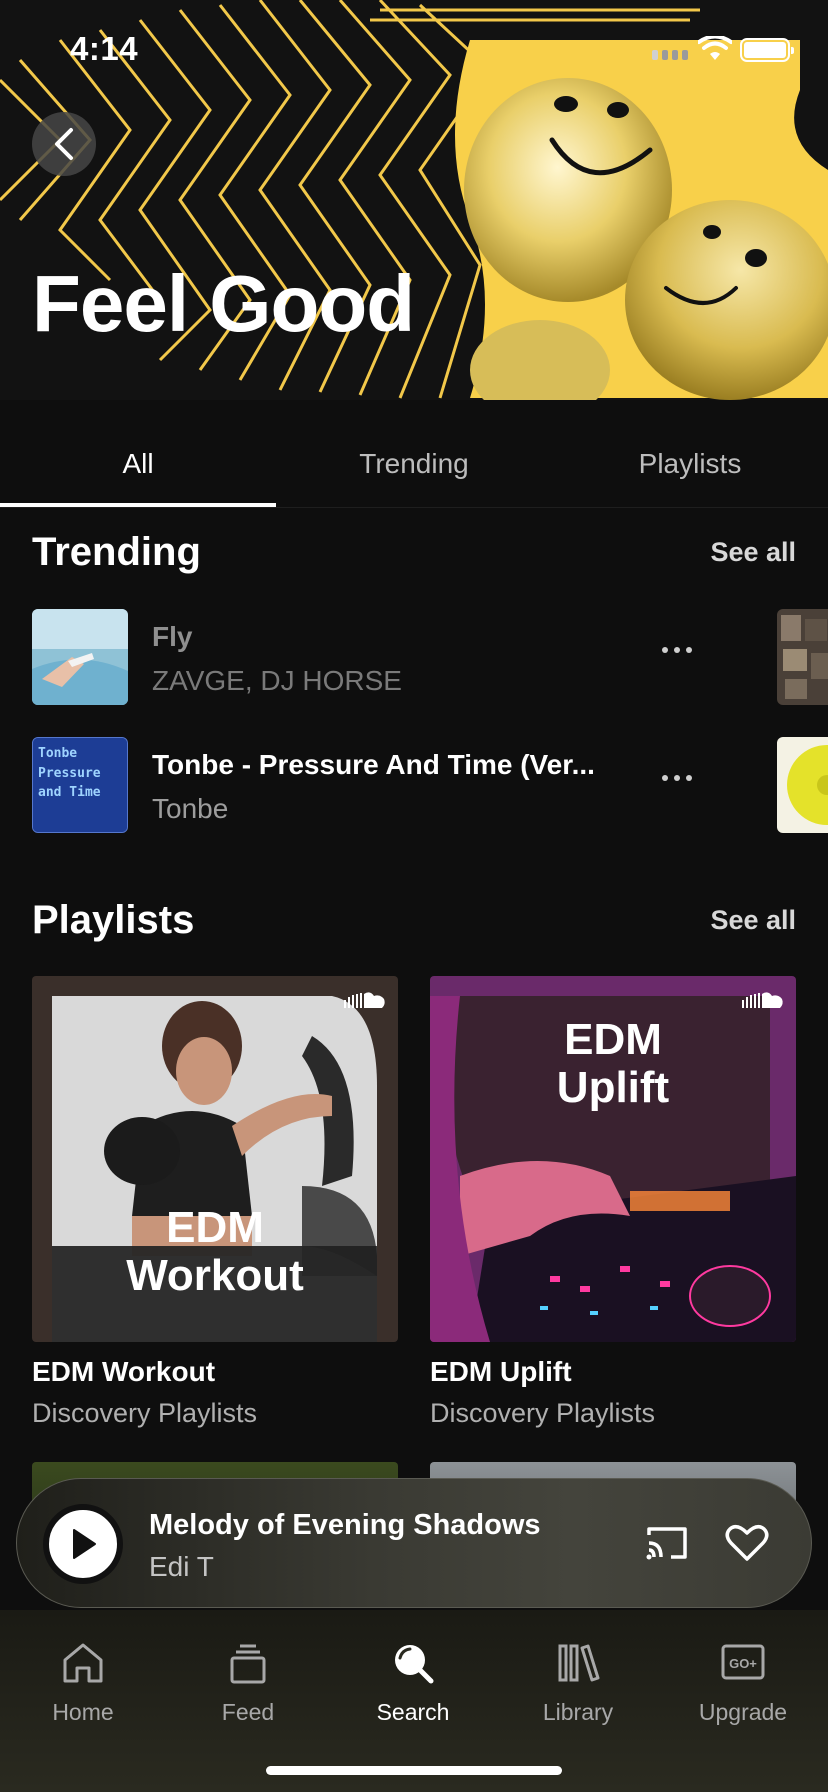  I want to click on nav-item-home: Home, so click(83, 1684).